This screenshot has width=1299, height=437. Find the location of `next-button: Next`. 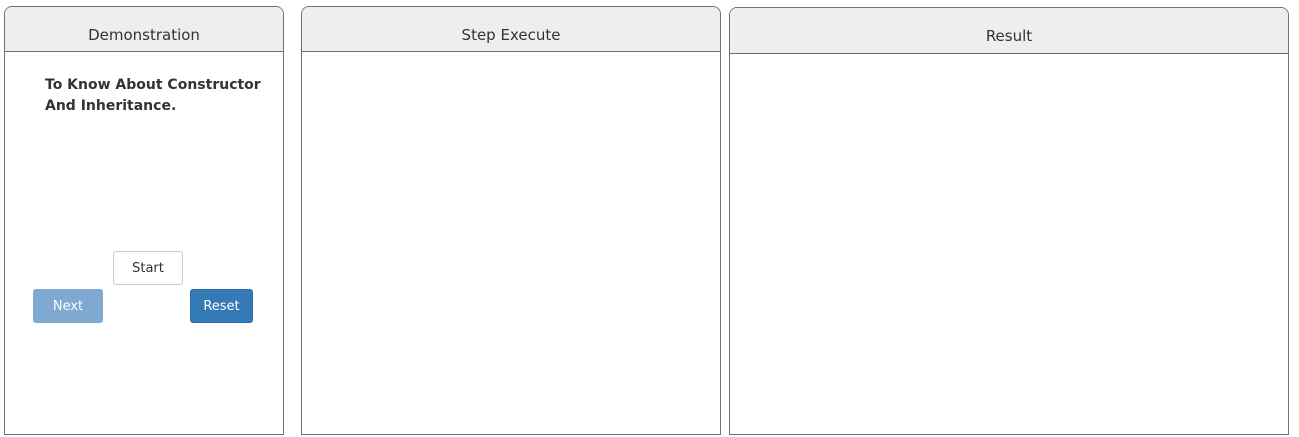

next-button: Next is located at coordinates (68, 306).